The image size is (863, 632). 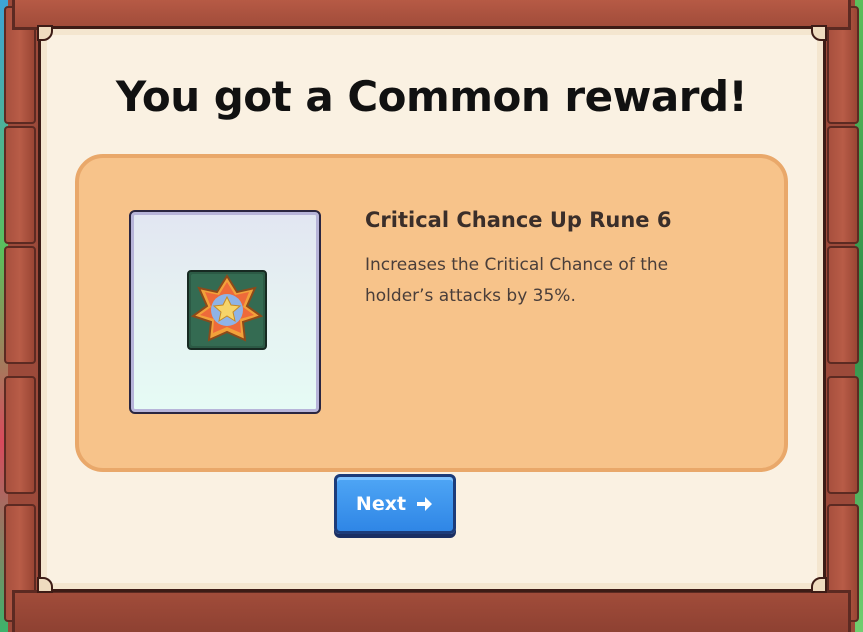 What do you see at coordinates (431, 96) in the screenshot?
I see `reward-title: You got a Common reward!` at bounding box center [431, 96].